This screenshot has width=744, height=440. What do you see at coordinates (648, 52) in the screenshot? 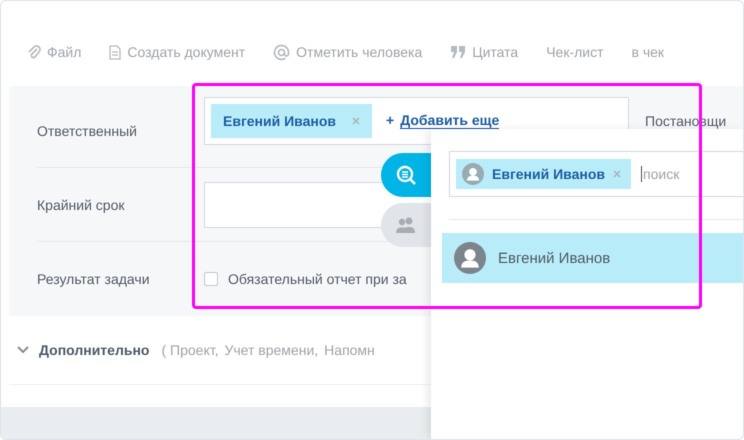
I see `toolbar-item: в чек` at bounding box center [648, 52].